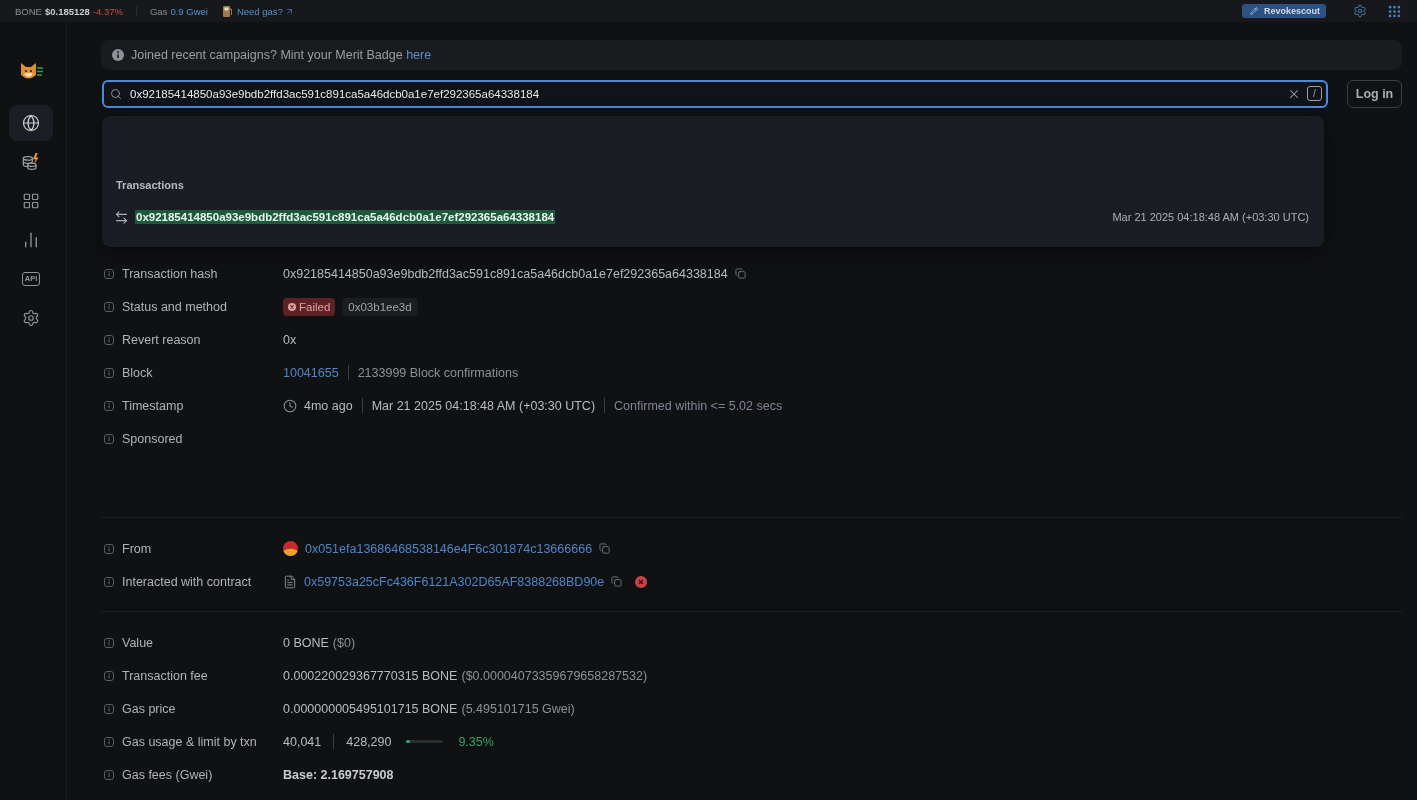 The width and height of the screenshot is (1417, 800). I want to click on globe-icon, so click(31, 123).